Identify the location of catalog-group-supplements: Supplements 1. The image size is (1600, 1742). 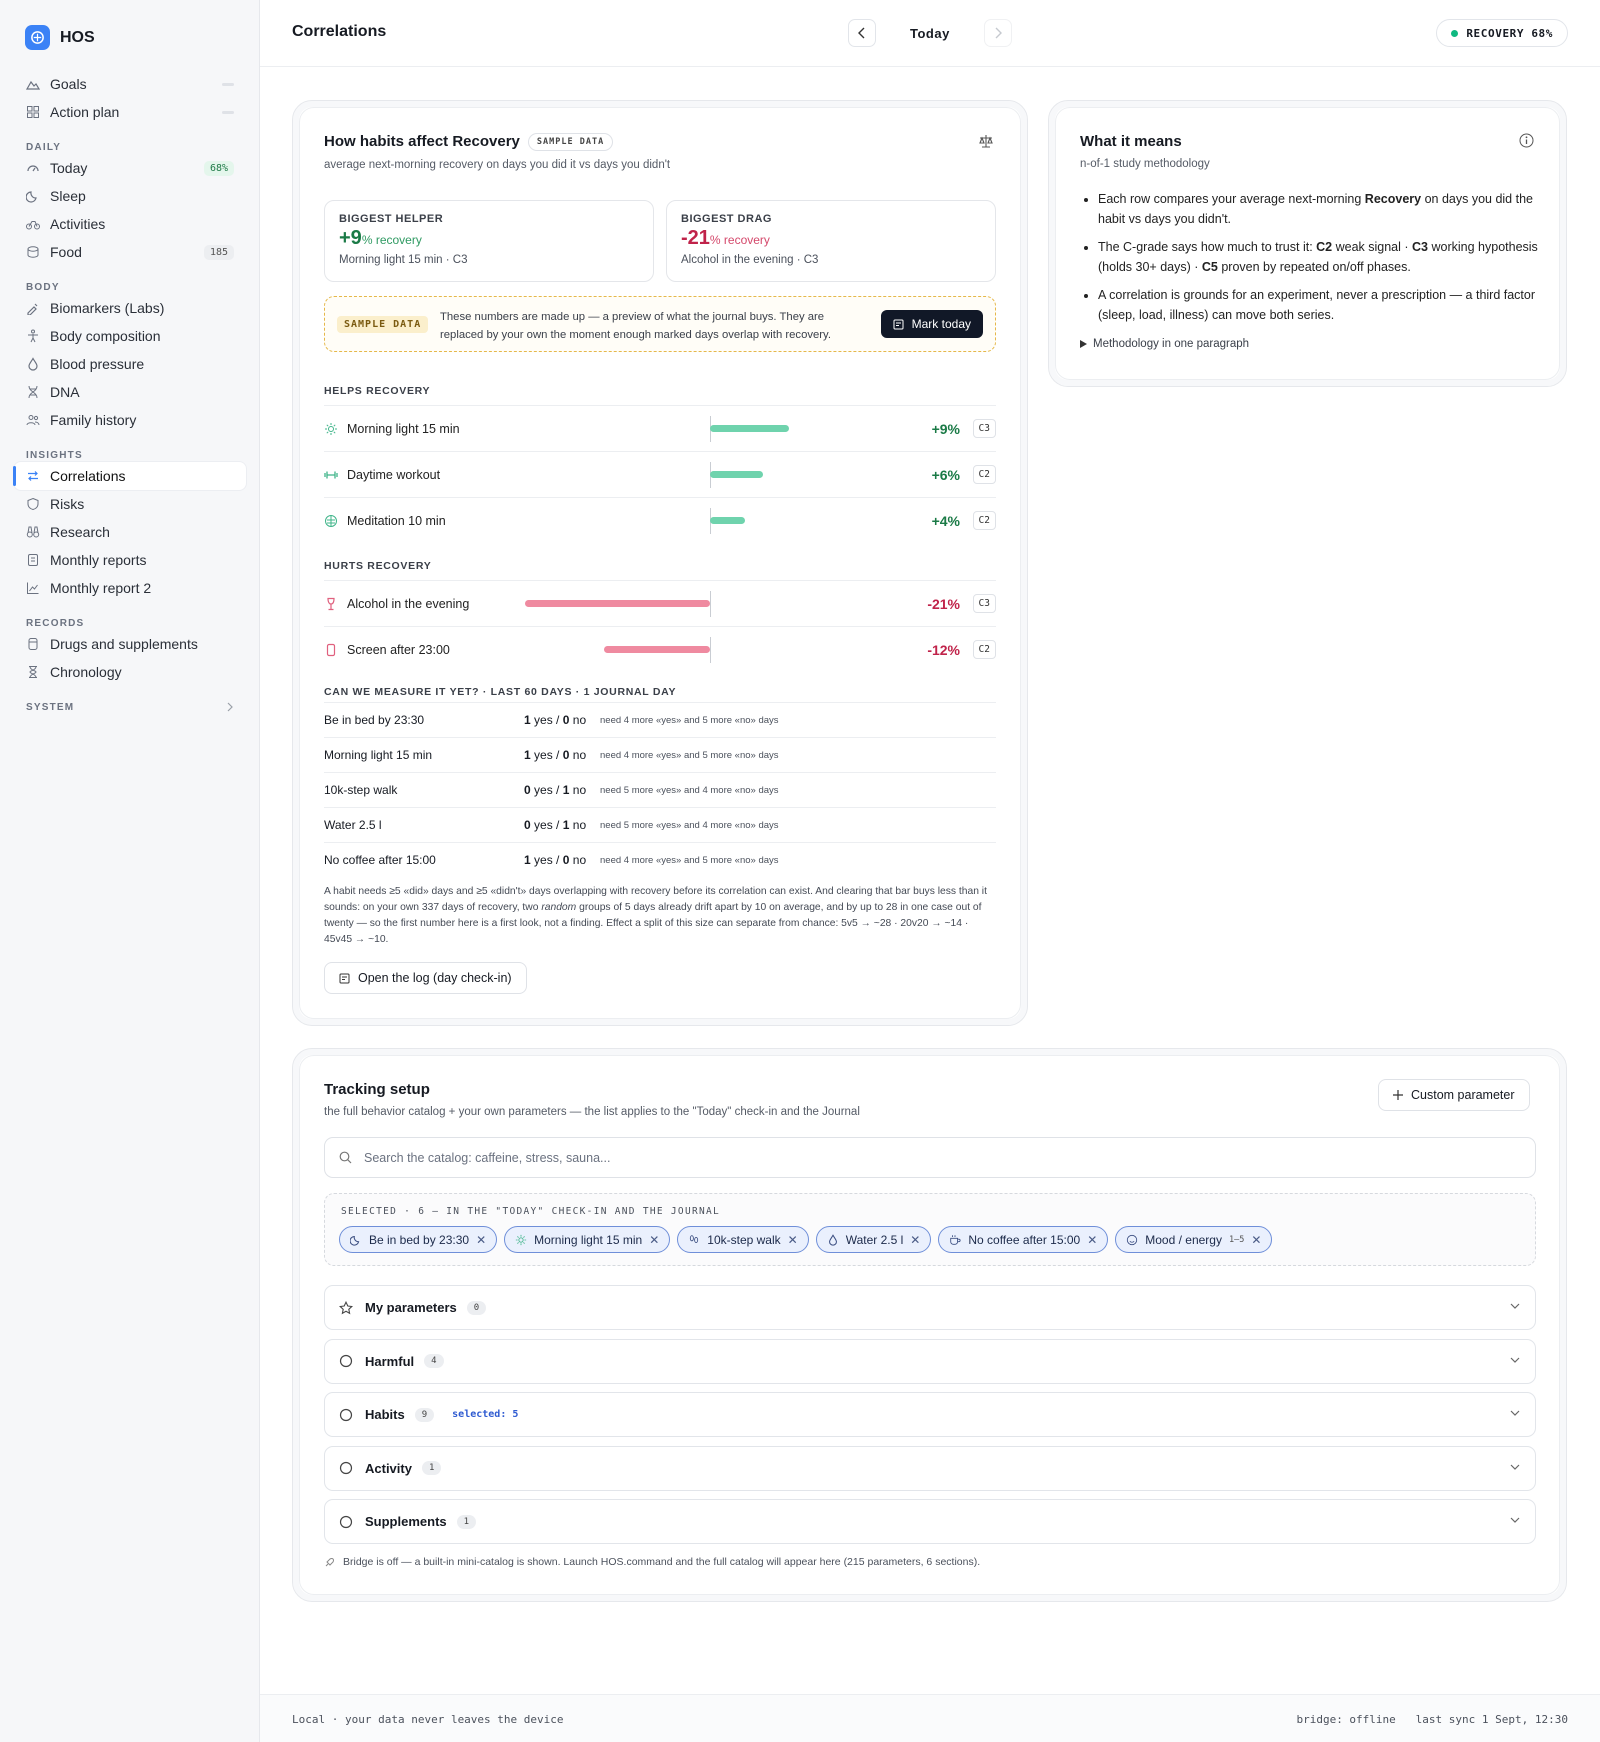
(930, 1521).